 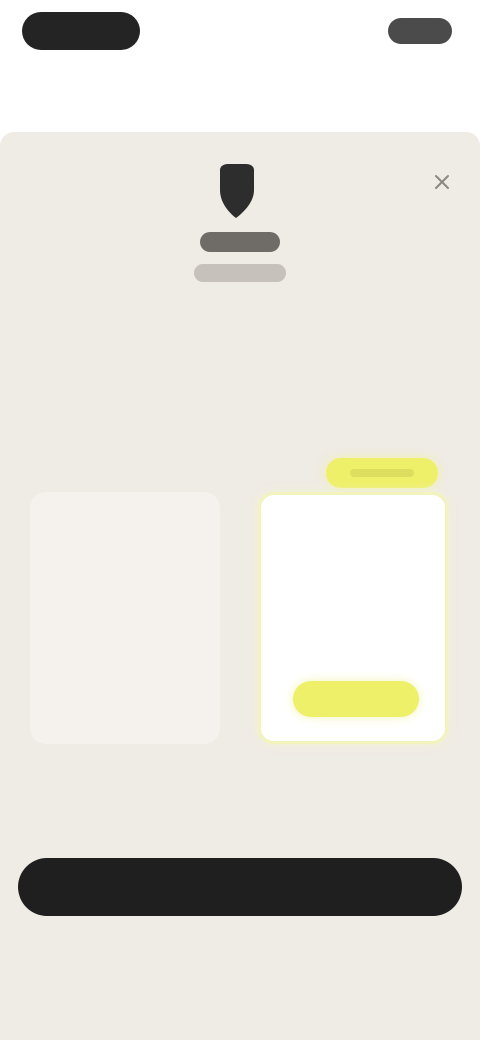 What do you see at coordinates (81, 31) in the screenshot?
I see `brand-pill` at bounding box center [81, 31].